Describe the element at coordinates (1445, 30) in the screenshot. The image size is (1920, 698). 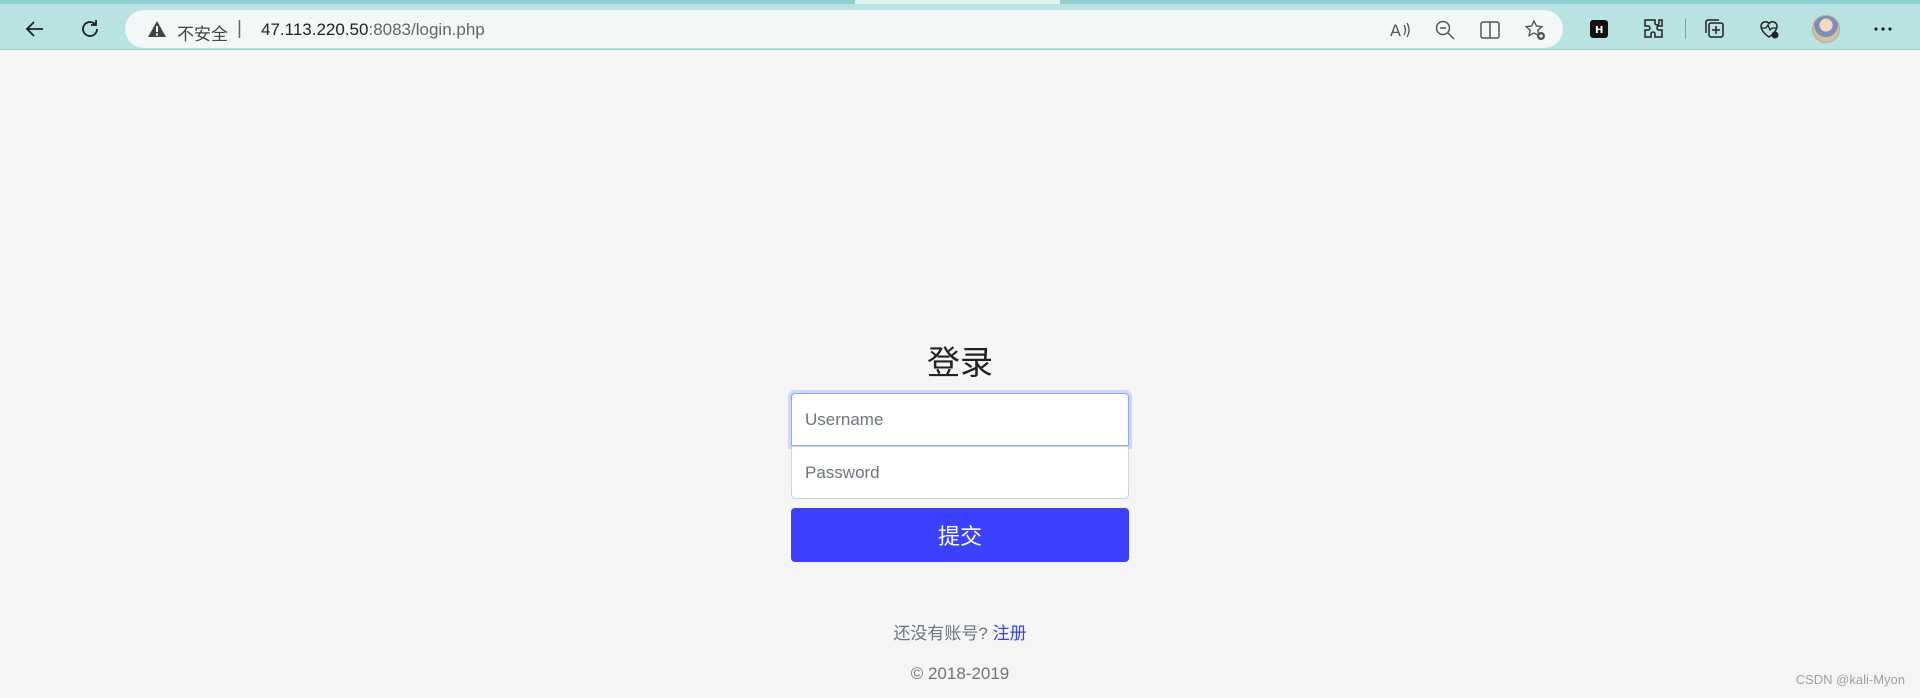
I see `zoom-out-icon` at that location.